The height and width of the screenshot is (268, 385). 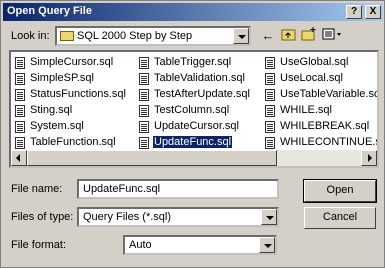 I want to click on filetype-combo: Query Files (*.sql), so click(x=178, y=217).